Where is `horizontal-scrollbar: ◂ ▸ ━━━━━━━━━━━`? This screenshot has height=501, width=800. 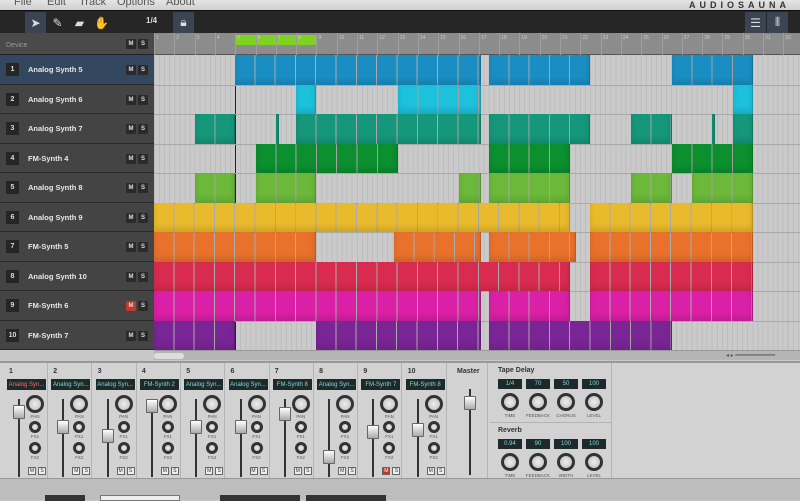
horizontal-scrollbar: ◂ ▸ ━━━━━━━━━━━ is located at coordinates (477, 355).